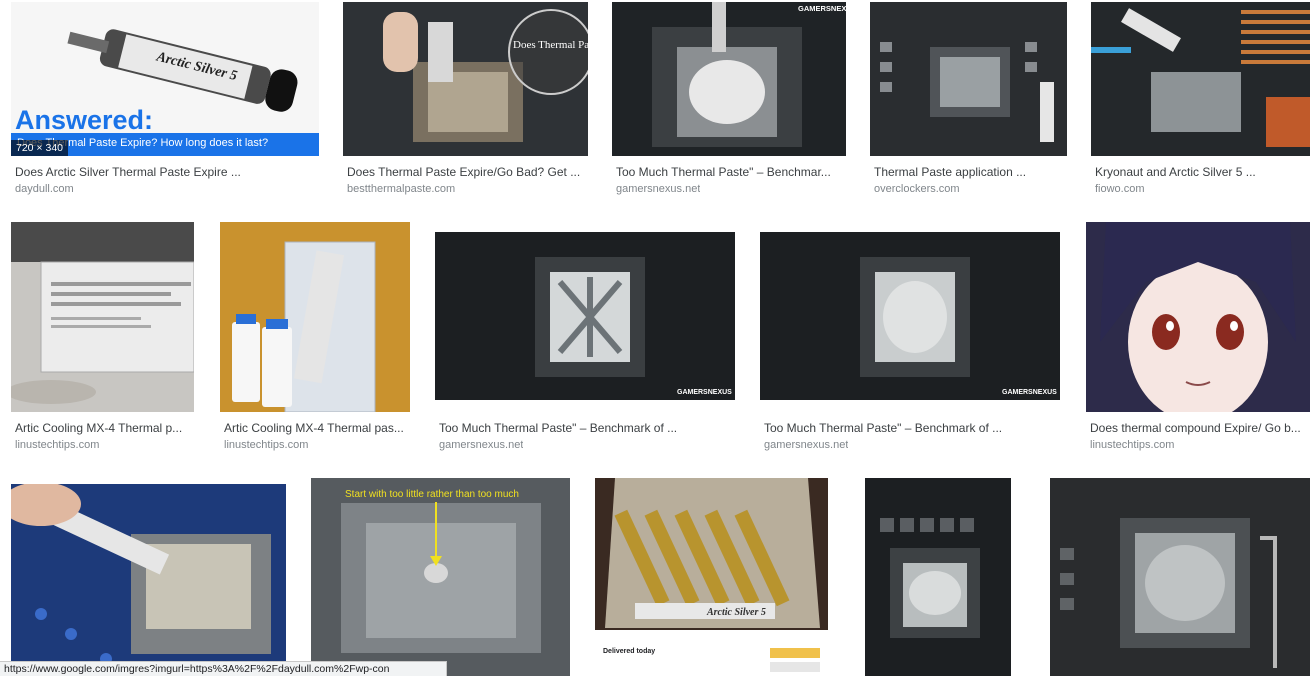 The height and width of the screenshot is (676, 1312). Describe the element at coordinates (40, 148) in the screenshot. I see `image-dimensions: 720 × 340` at that location.